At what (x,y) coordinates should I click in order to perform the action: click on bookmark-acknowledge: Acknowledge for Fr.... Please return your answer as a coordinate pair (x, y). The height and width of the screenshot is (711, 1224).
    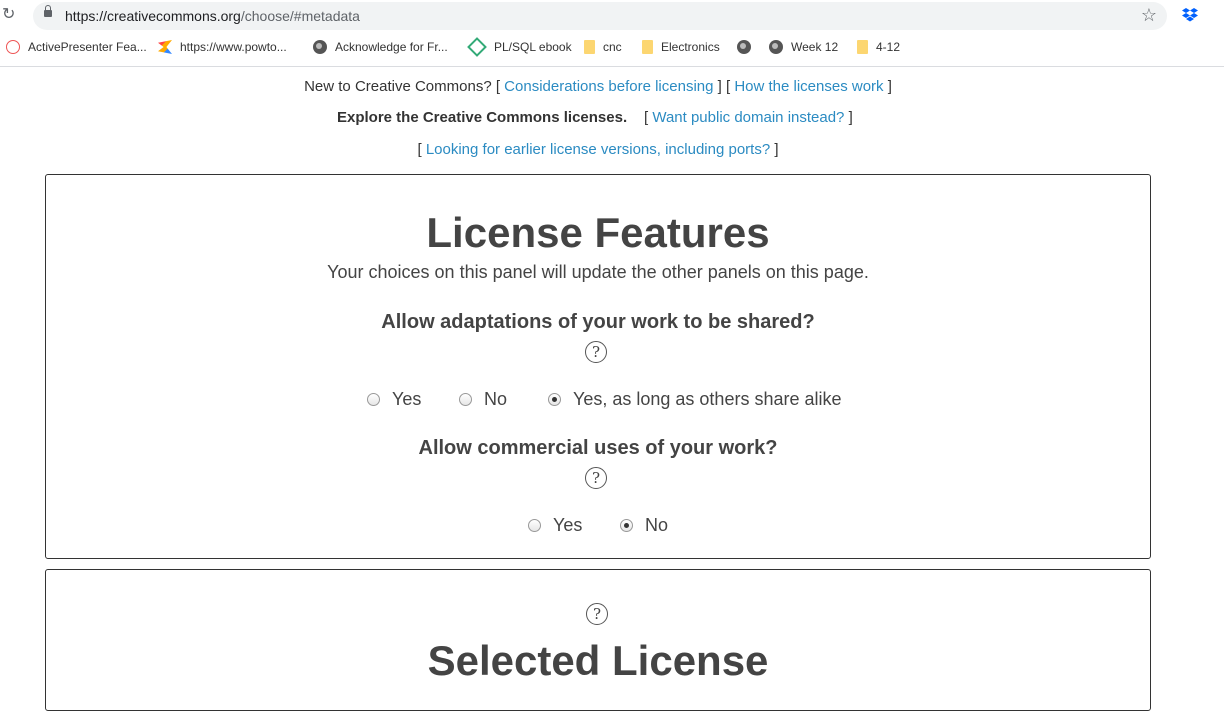
    Looking at the image, I should click on (380, 47).